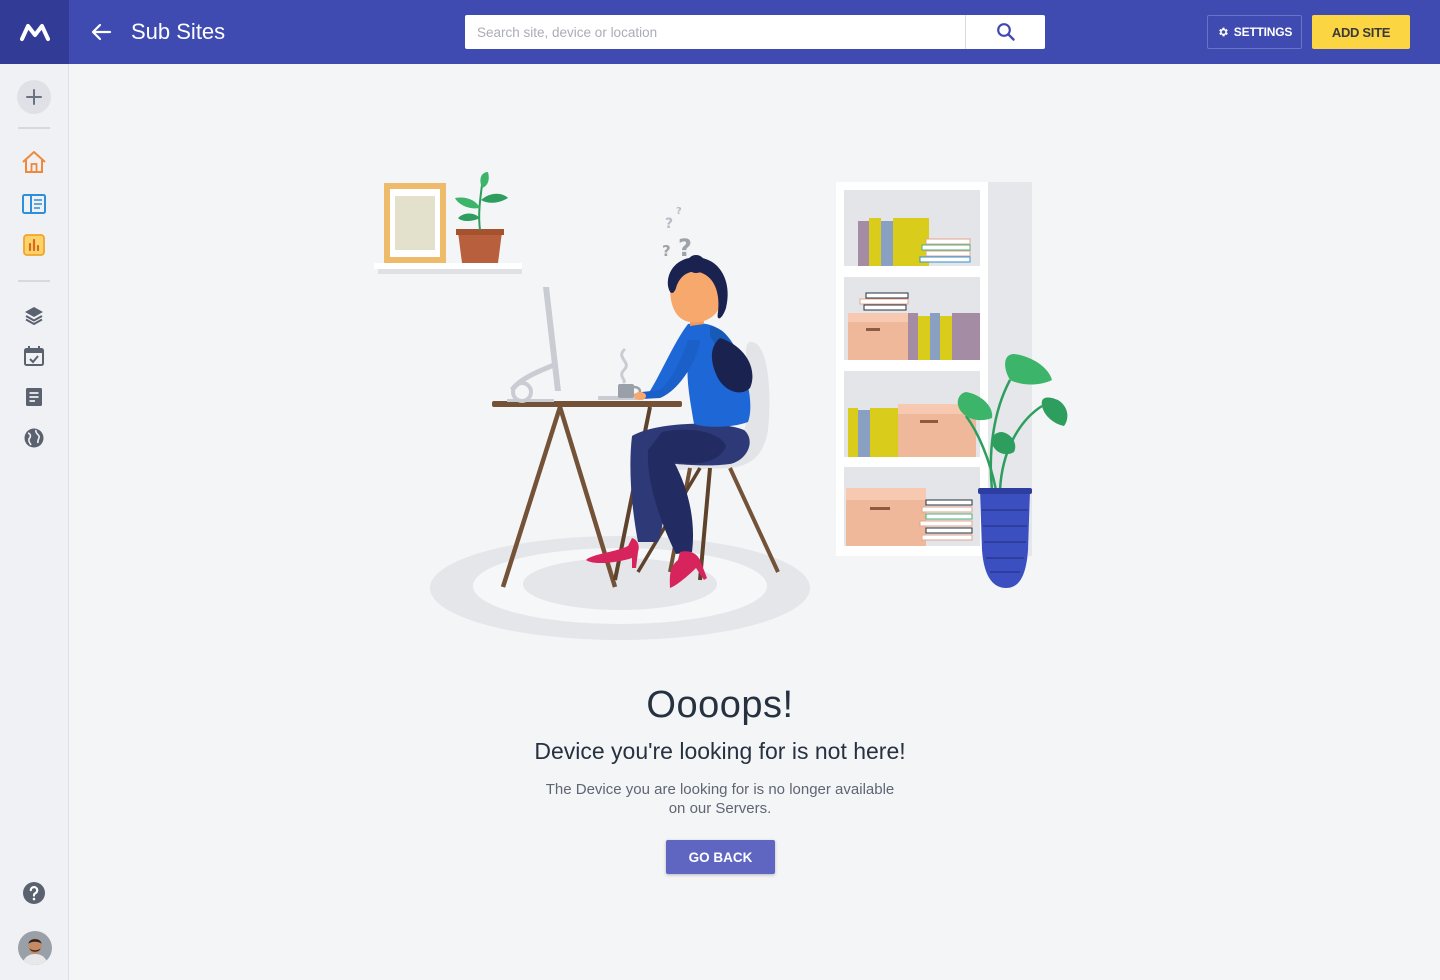 Image resolution: width=1440 pixels, height=980 pixels. I want to click on sidebar-item-reports, so click(34, 245).